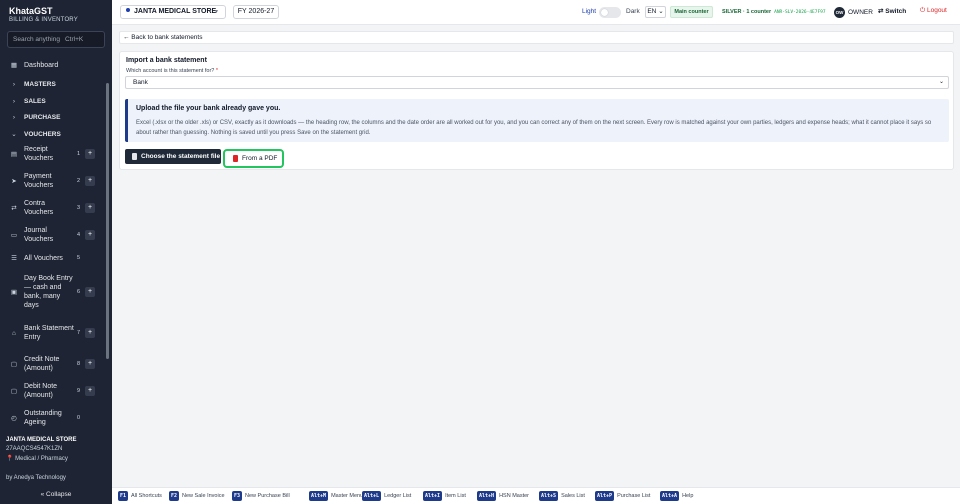 This screenshot has height=504, width=960. What do you see at coordinates (42, 364) in the screenshot?
I see `sidebar-item-label: Credit Note (Amount)` at bounding box center [42, 364].